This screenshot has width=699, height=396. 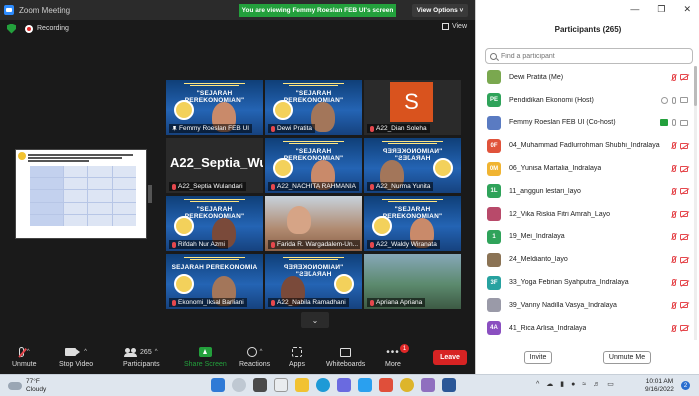 I want to click on unmute-button: ^ Unmute, so click(x=24, y=357).